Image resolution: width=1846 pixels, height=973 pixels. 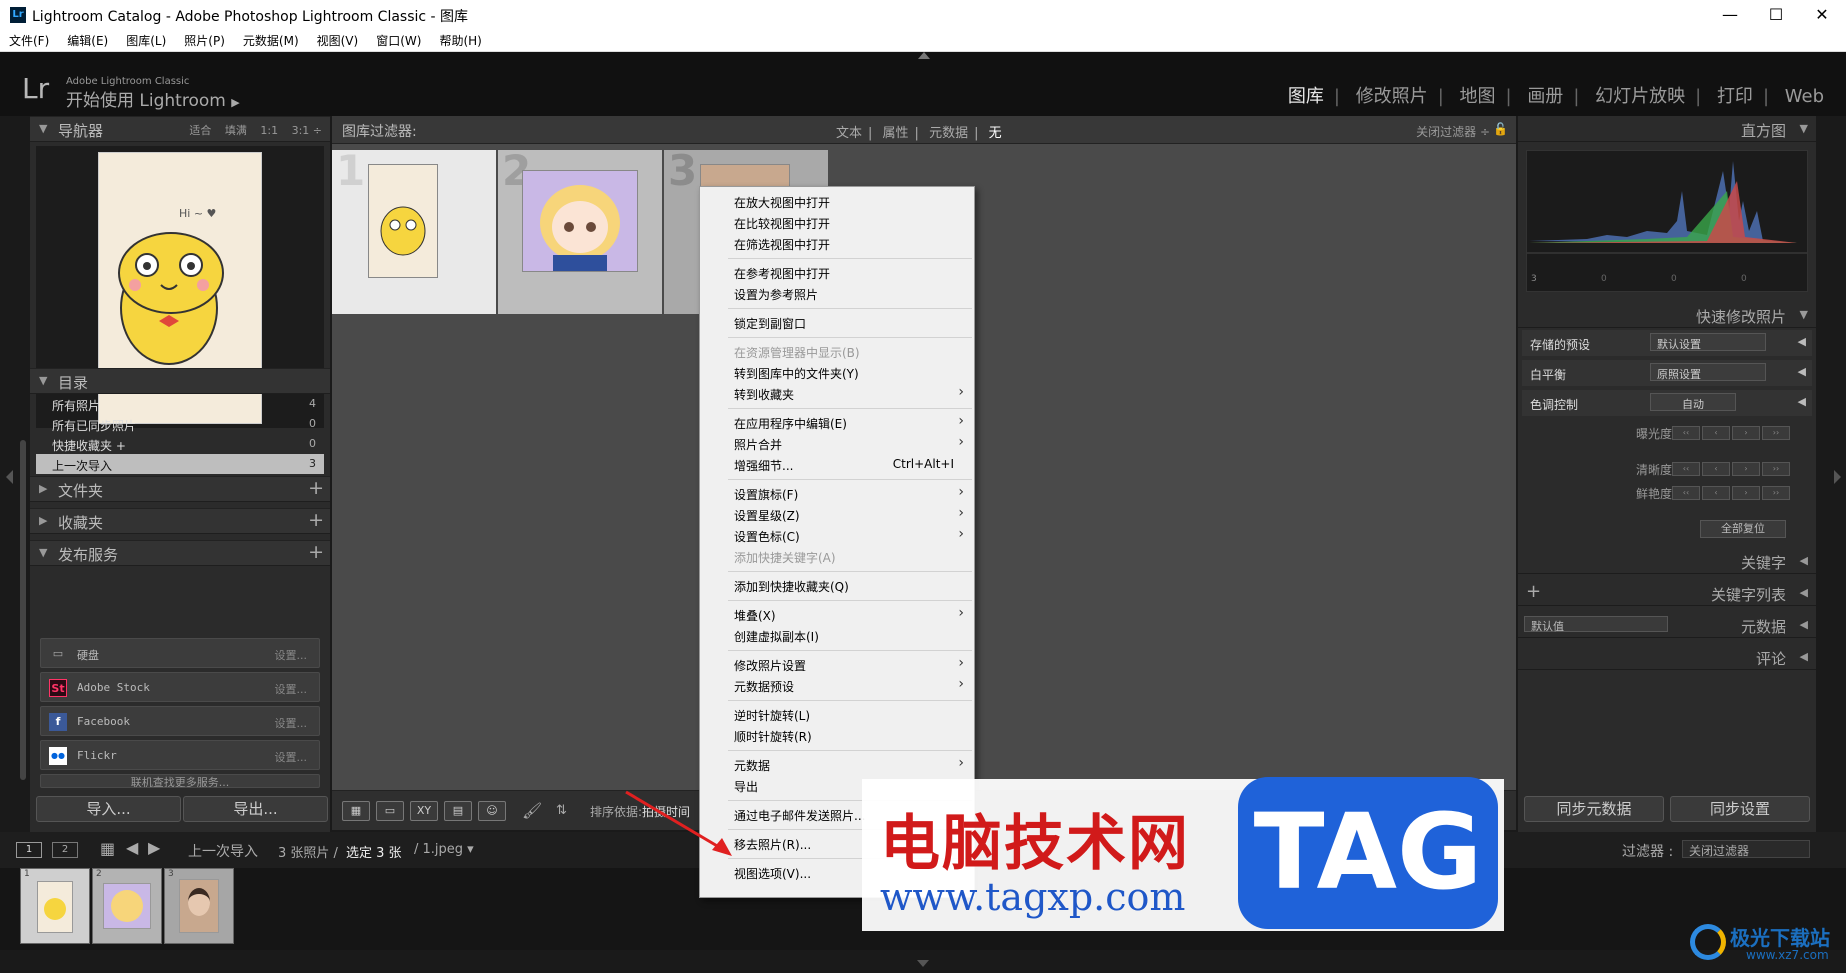 What do you see at coordinates (180, 521) in the screenshot?
I see `collections-header: ▶ 收藏夹 +` at bounding box center [180, 521].